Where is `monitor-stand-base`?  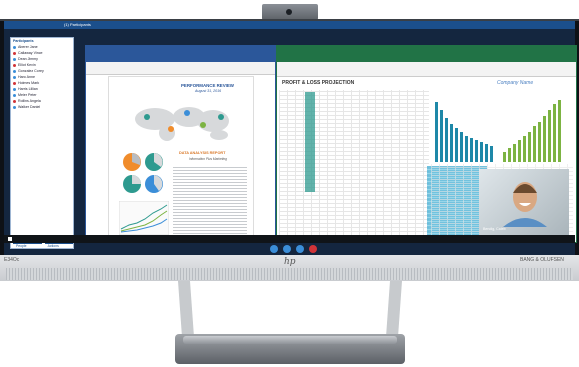 monitor-stand-base is located at coordinates (290, 349).